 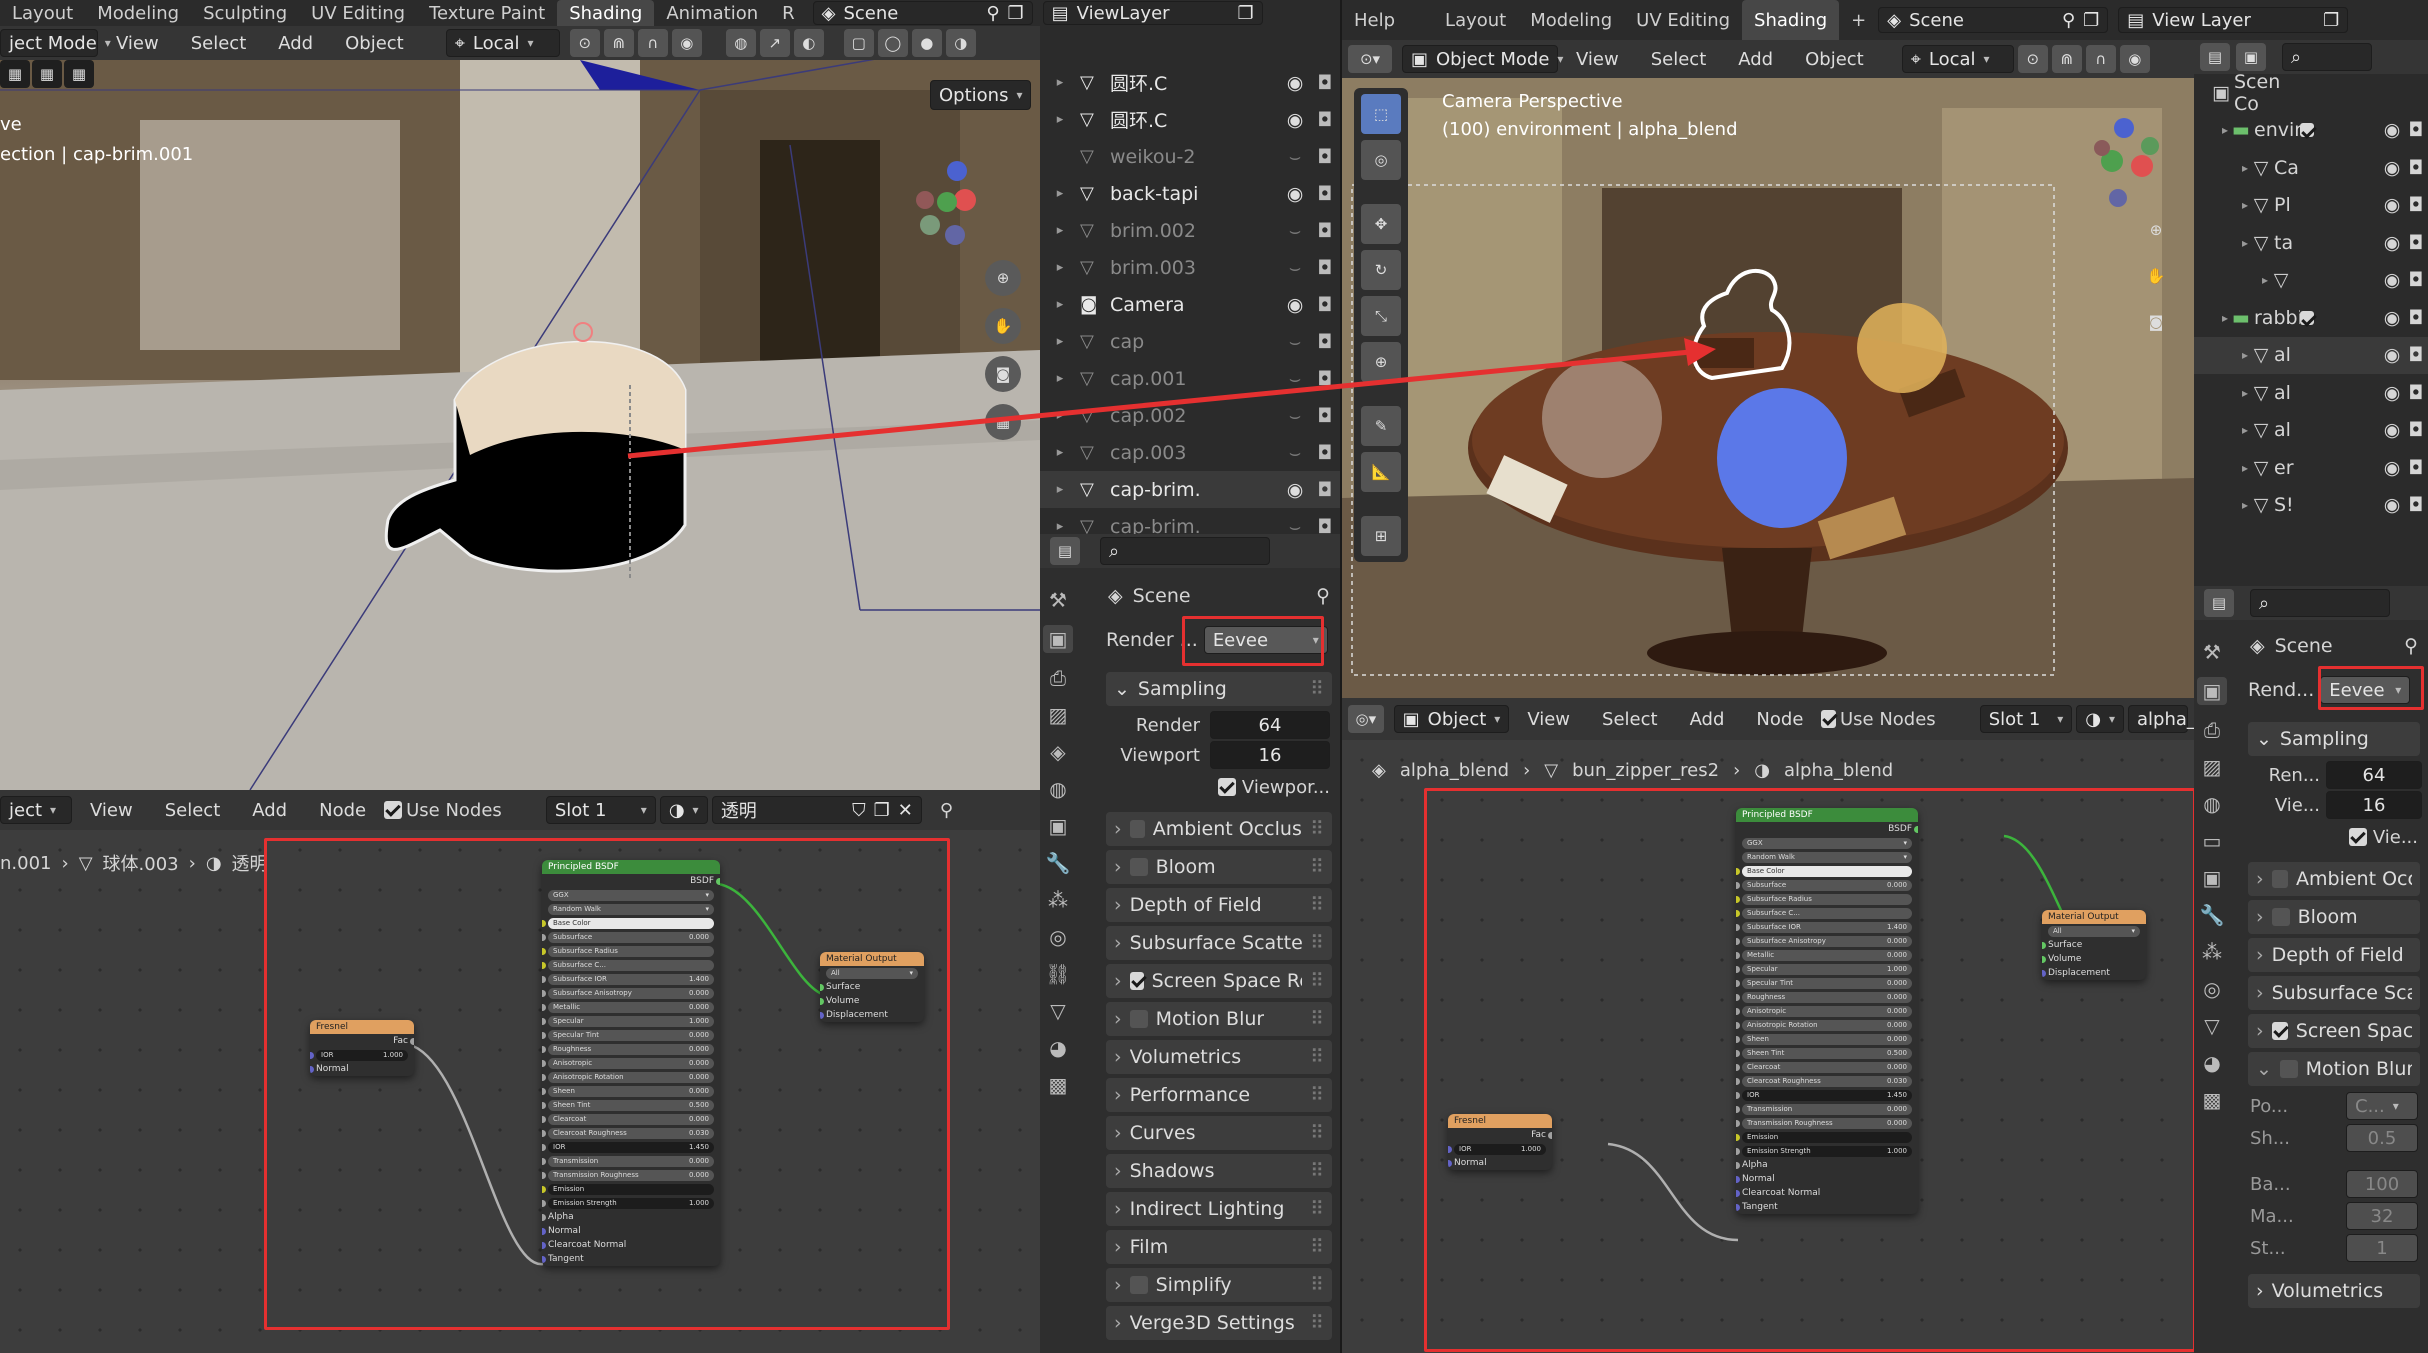 I want to click on menu-object: Object, so click(x=374, y=43).